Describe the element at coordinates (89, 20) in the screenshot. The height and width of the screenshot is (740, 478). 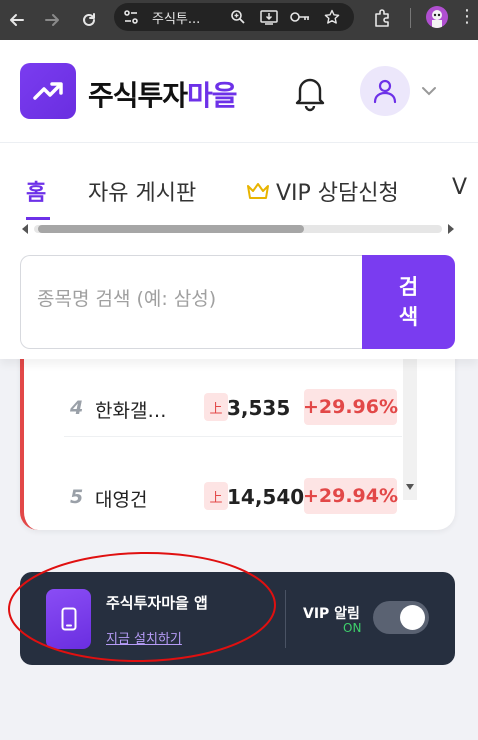
I see `reload-icon` at that location.